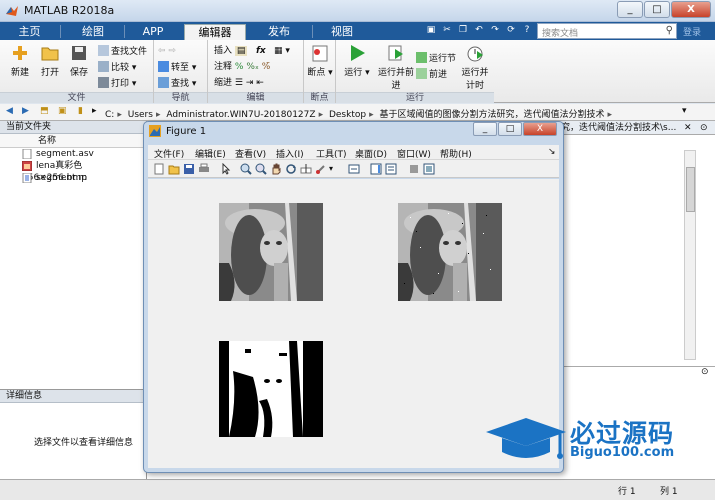  I want to click on zoom-out-icon, so click(261, 169).